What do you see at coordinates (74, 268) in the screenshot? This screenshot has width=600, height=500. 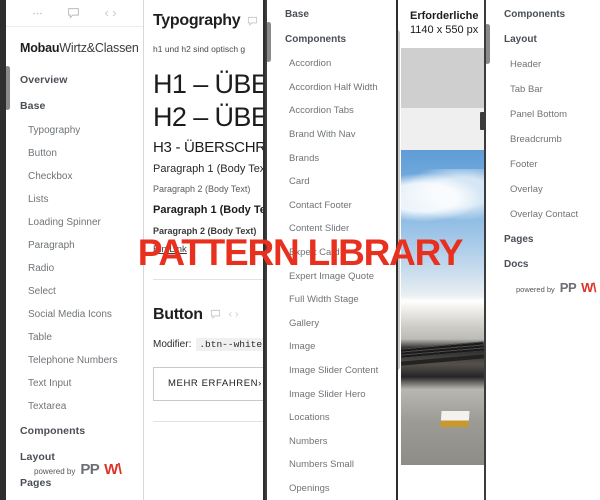 I see `nav-item-radio: Radio` at bounding box center [74, 268].